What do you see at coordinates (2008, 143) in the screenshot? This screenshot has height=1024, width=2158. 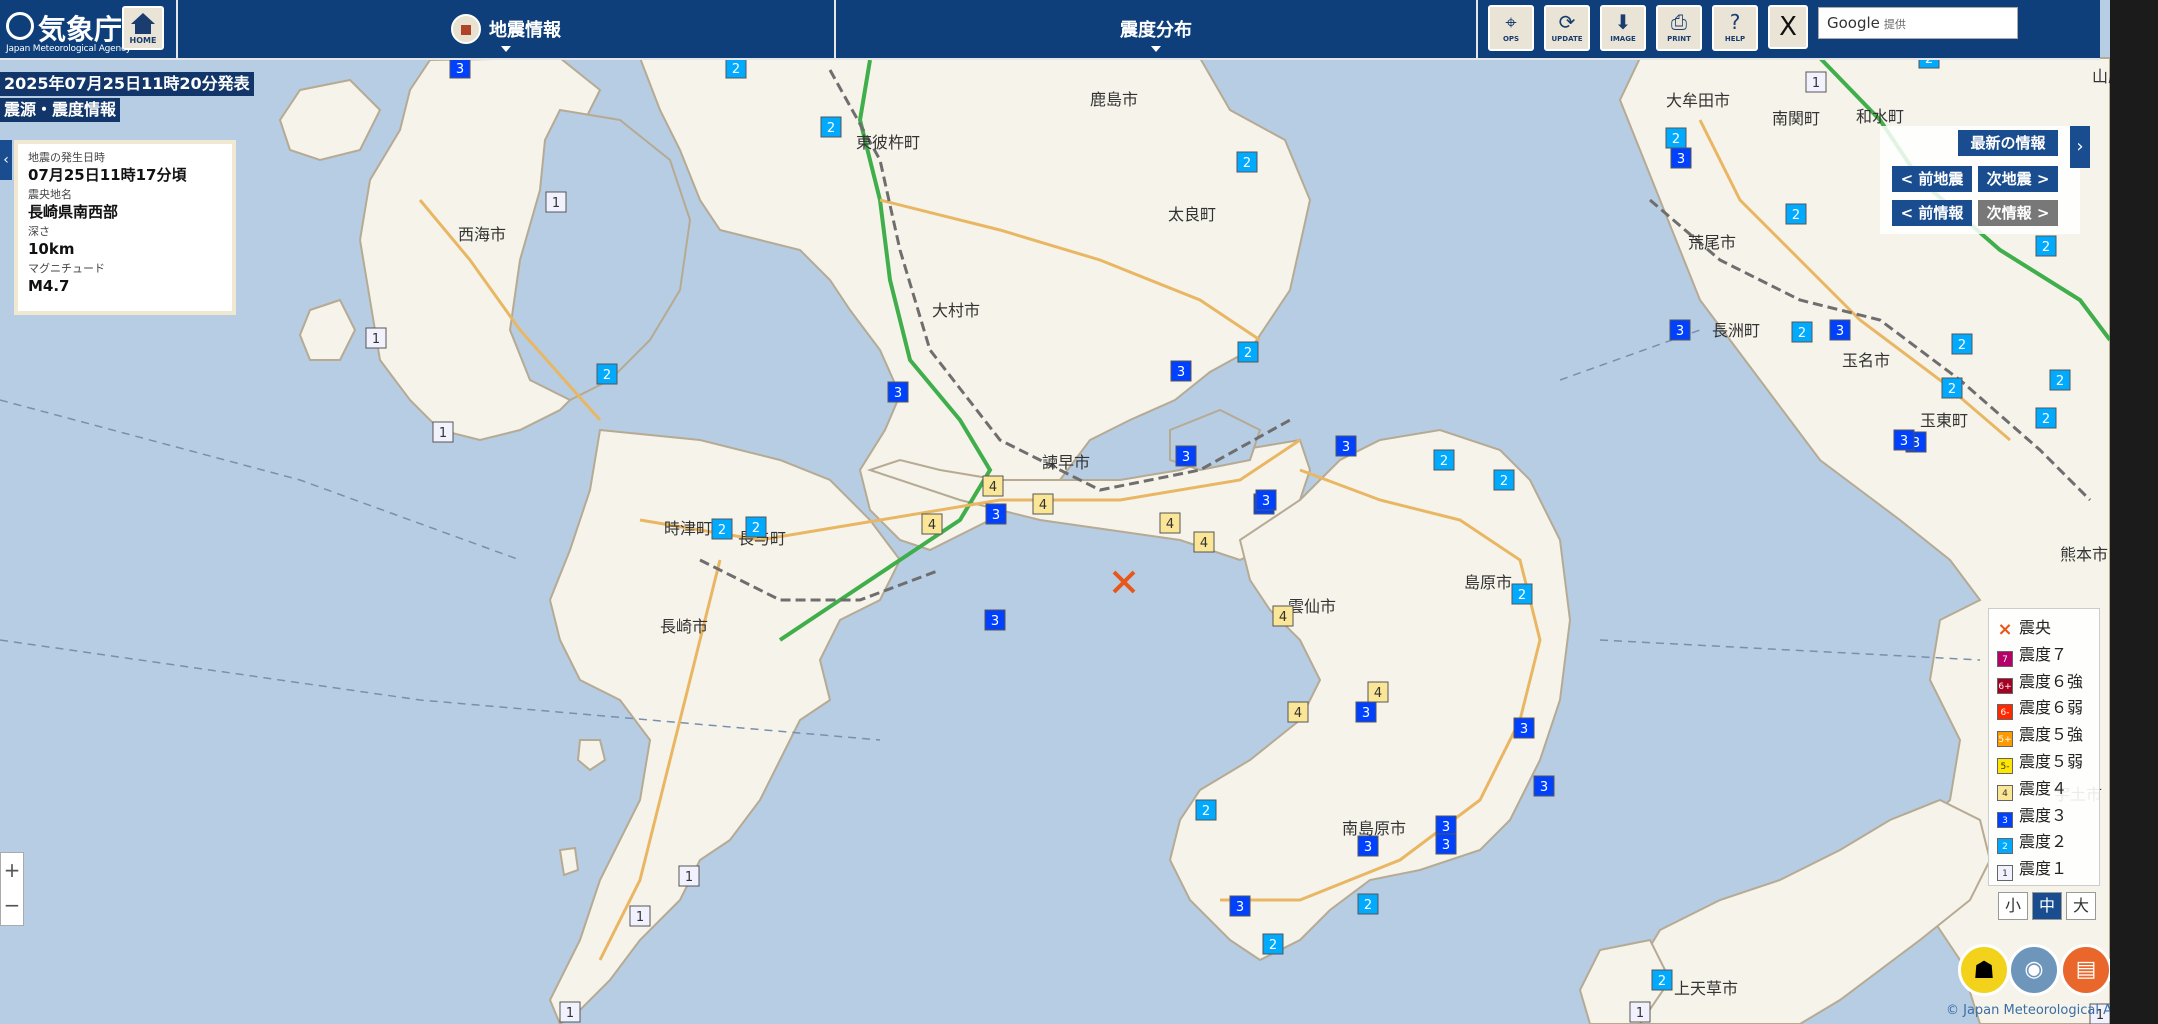 I see `latest-info-button: 最新の情報` at bounding box center [2008, 143].